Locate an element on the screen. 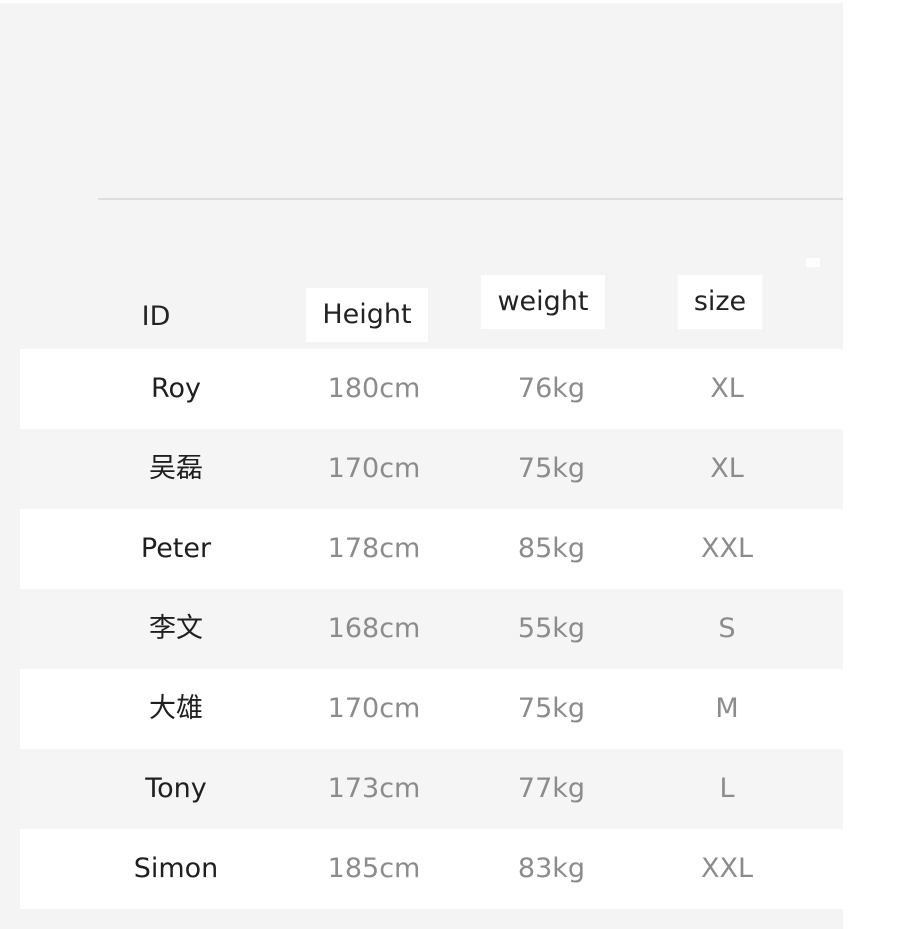  cell-id: Peter is located at coordinates (176, 548).